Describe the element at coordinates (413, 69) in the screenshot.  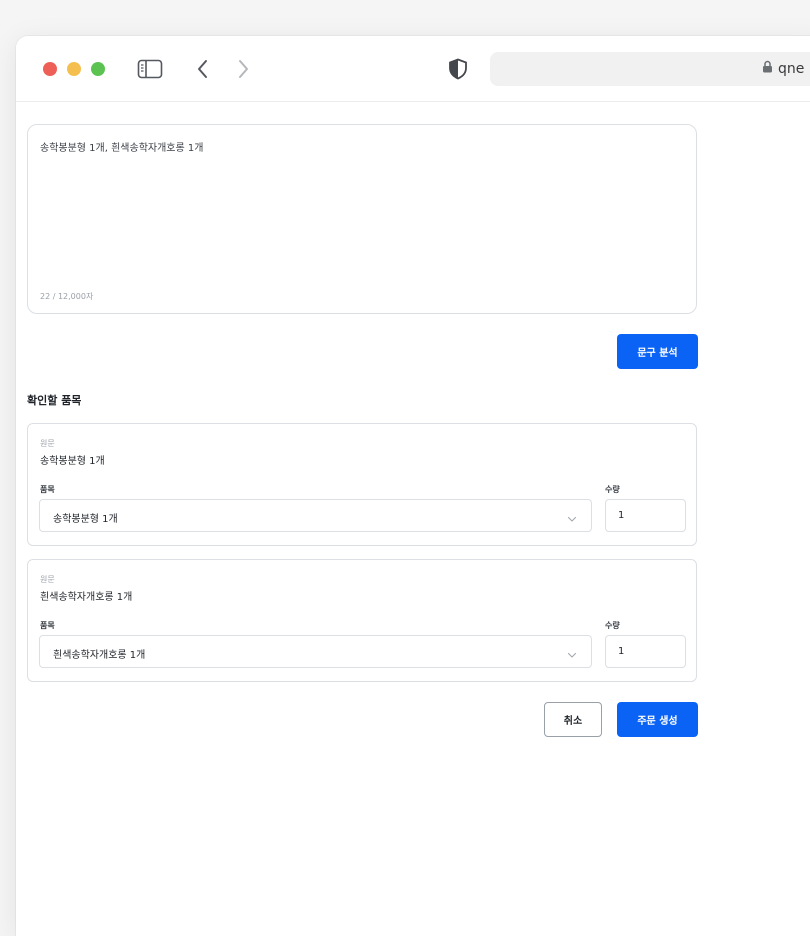
I see `browser-toolbar: qne` at that location.